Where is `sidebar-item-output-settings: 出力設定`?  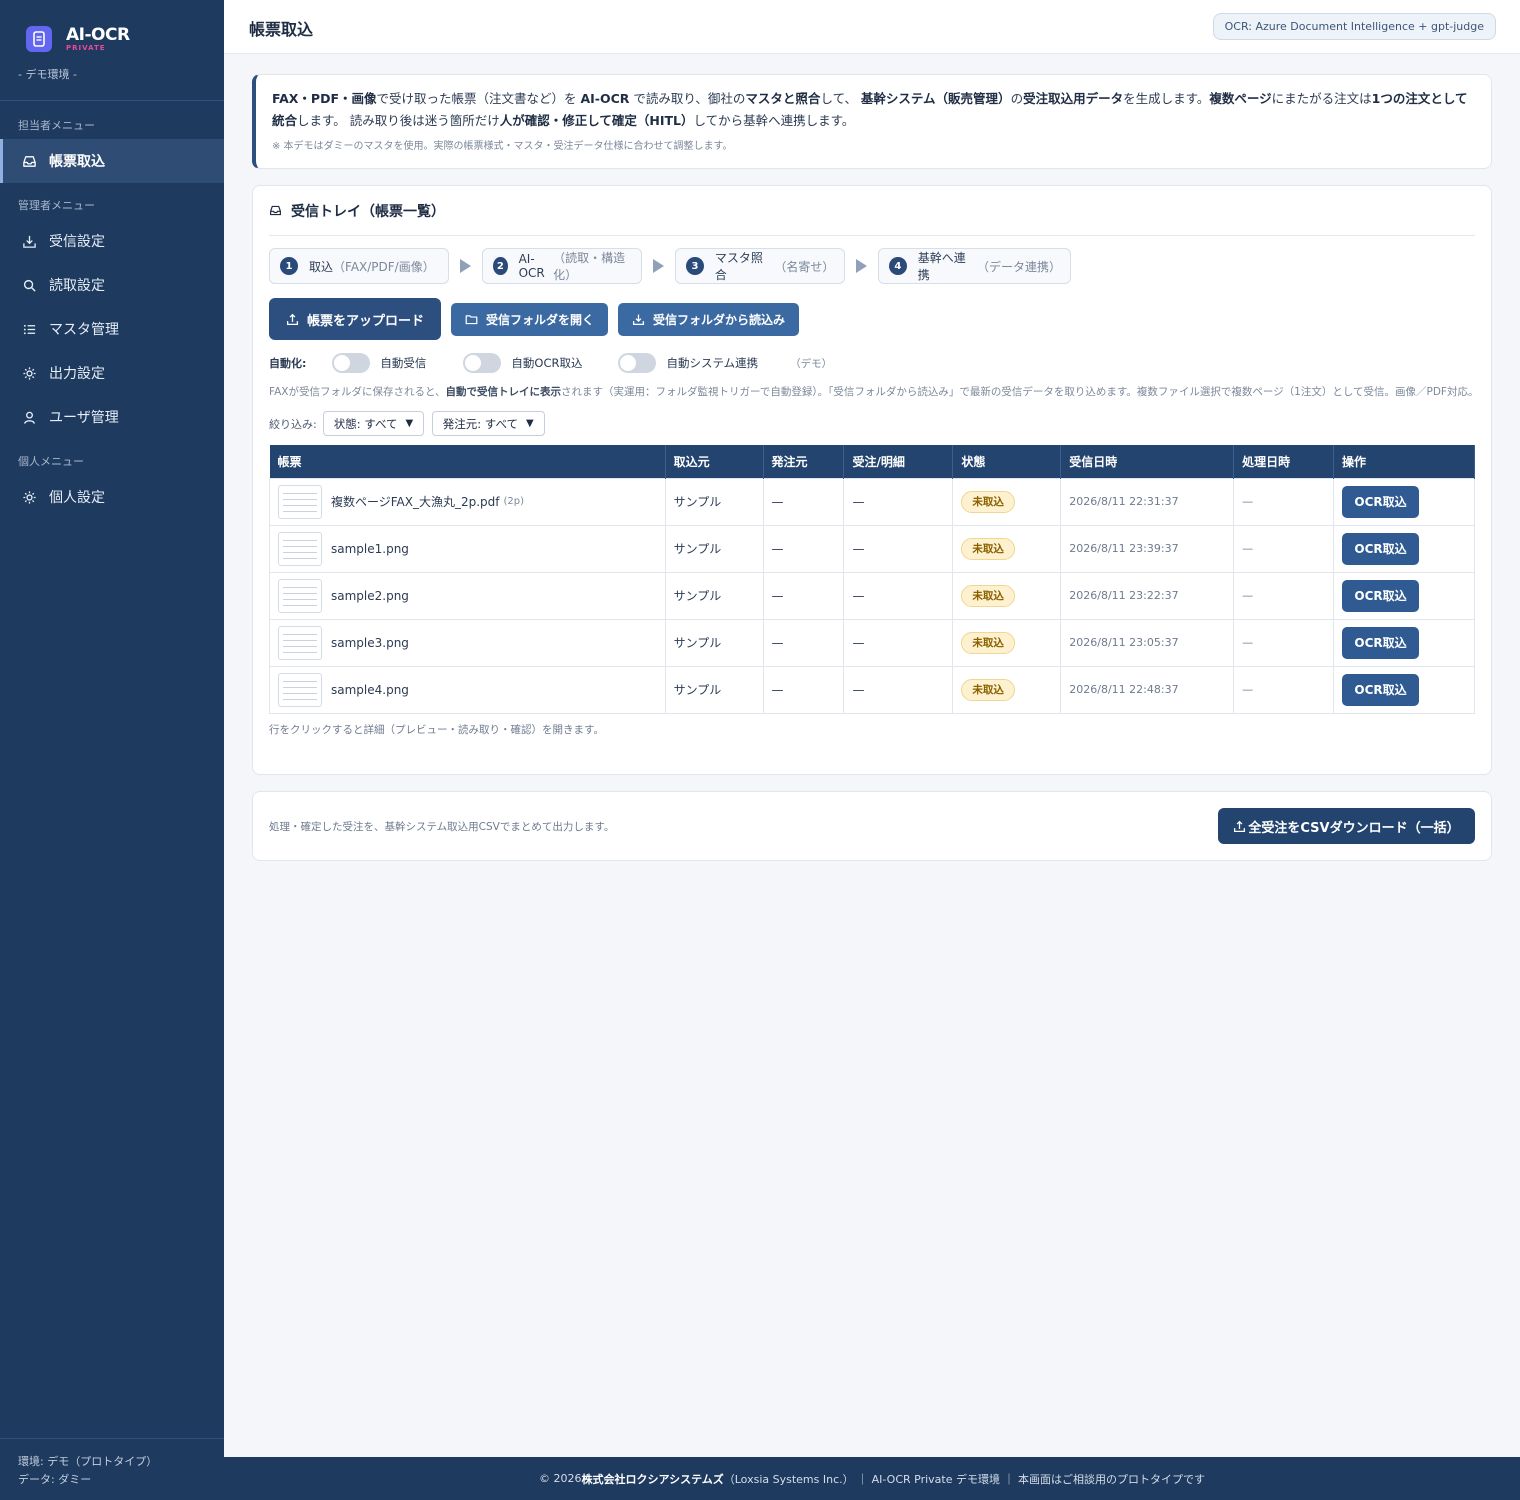
sidebar-item-output-settings: 出力設定 is located at coordinates (112, 373).